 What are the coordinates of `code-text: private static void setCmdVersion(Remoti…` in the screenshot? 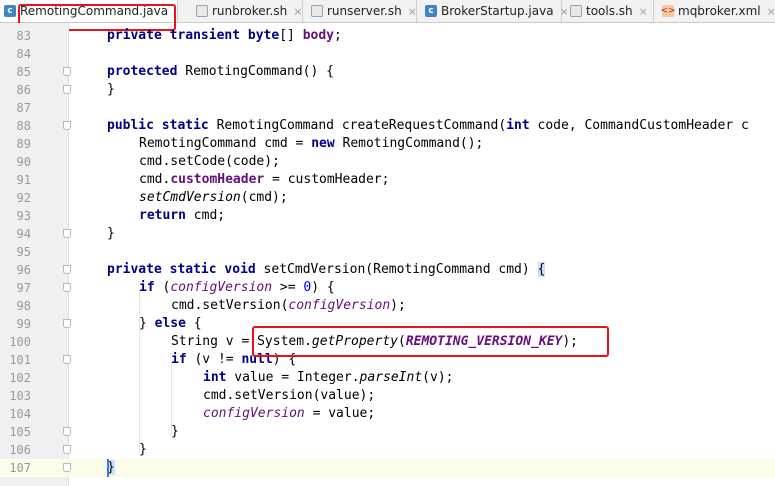 It's located at (326, 270).